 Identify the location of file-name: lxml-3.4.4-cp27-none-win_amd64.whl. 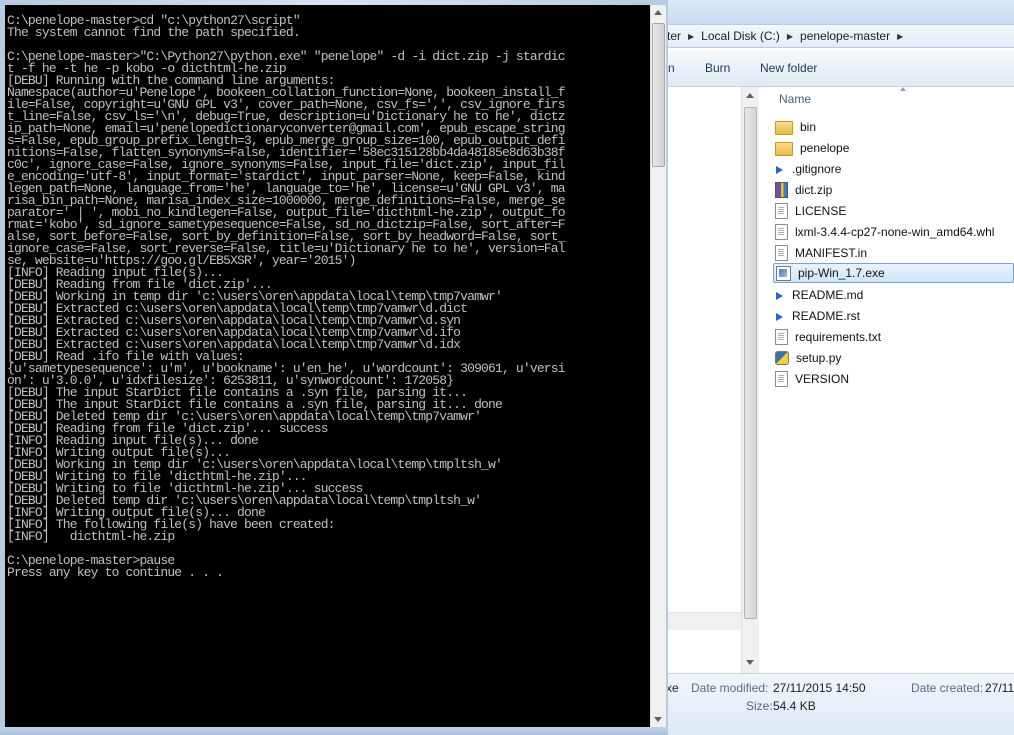
(895, 232).